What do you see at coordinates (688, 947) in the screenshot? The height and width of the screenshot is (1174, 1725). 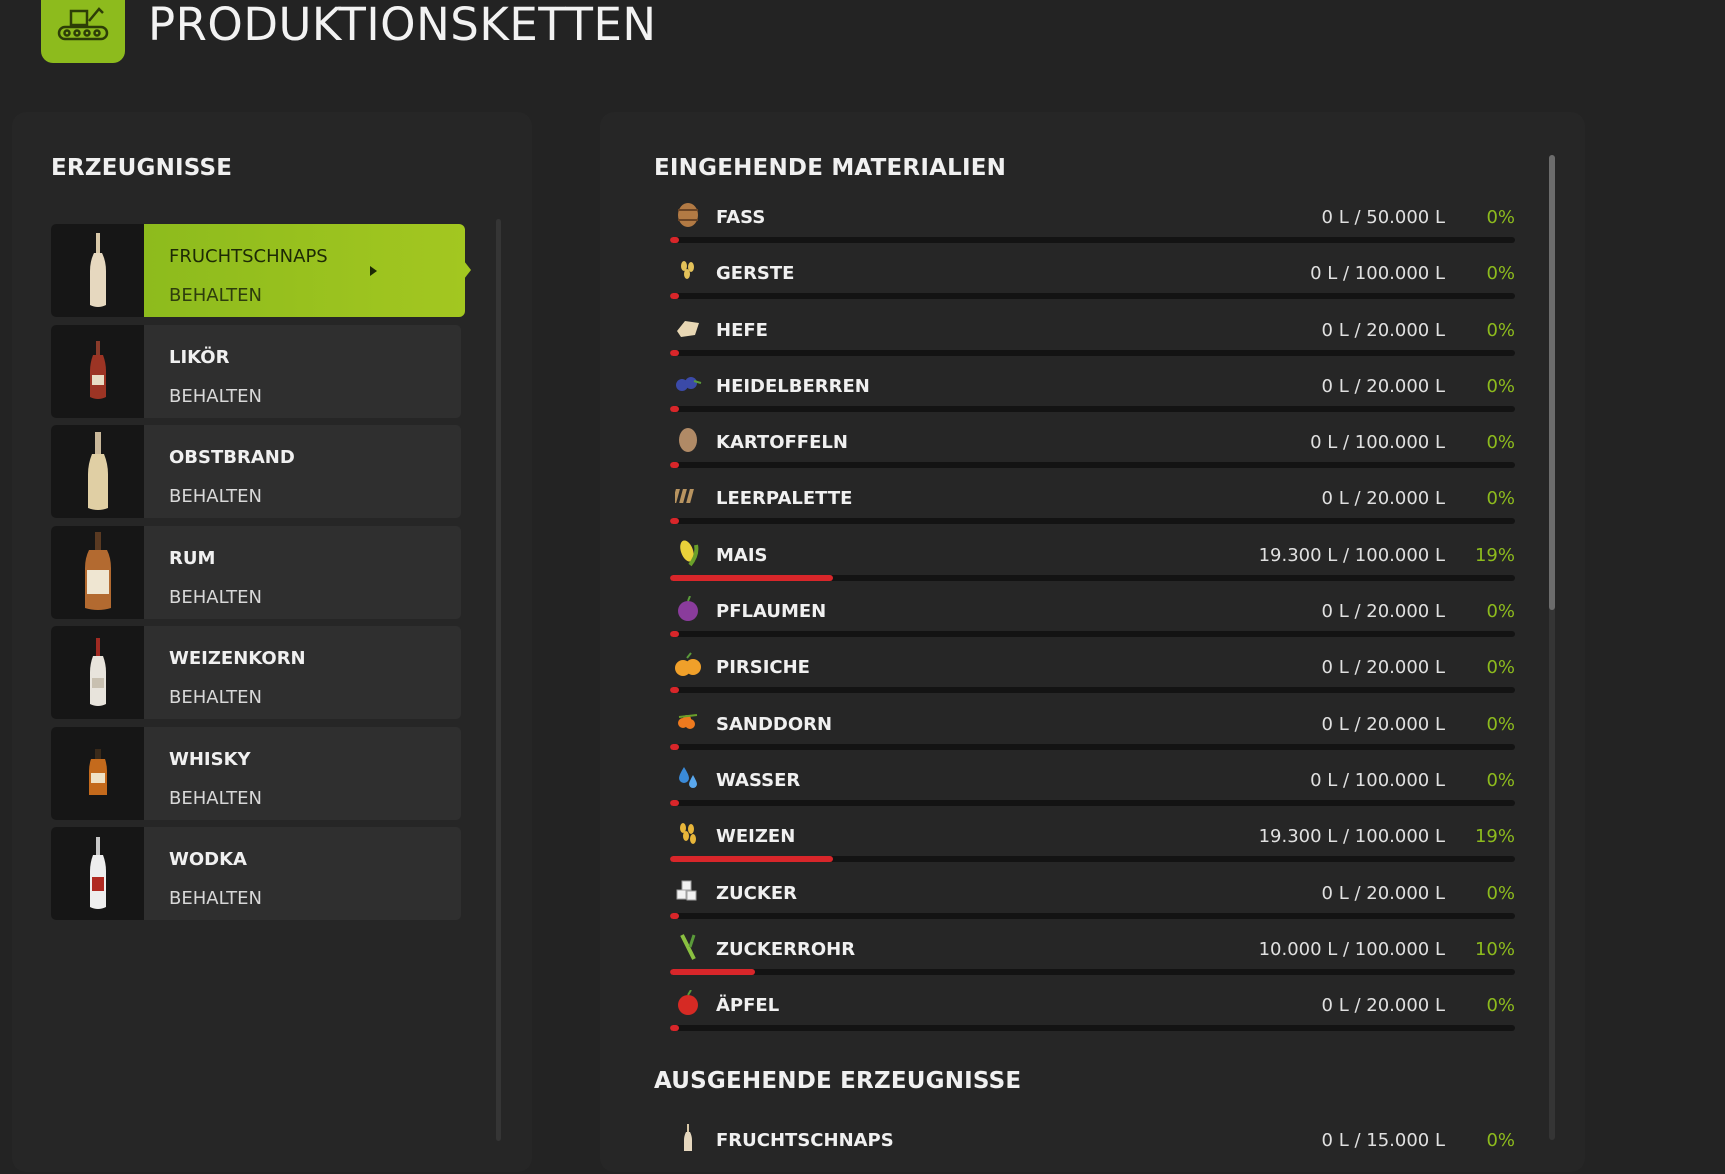 I see `sugarcane-icon` at bounding box center [688, 947].